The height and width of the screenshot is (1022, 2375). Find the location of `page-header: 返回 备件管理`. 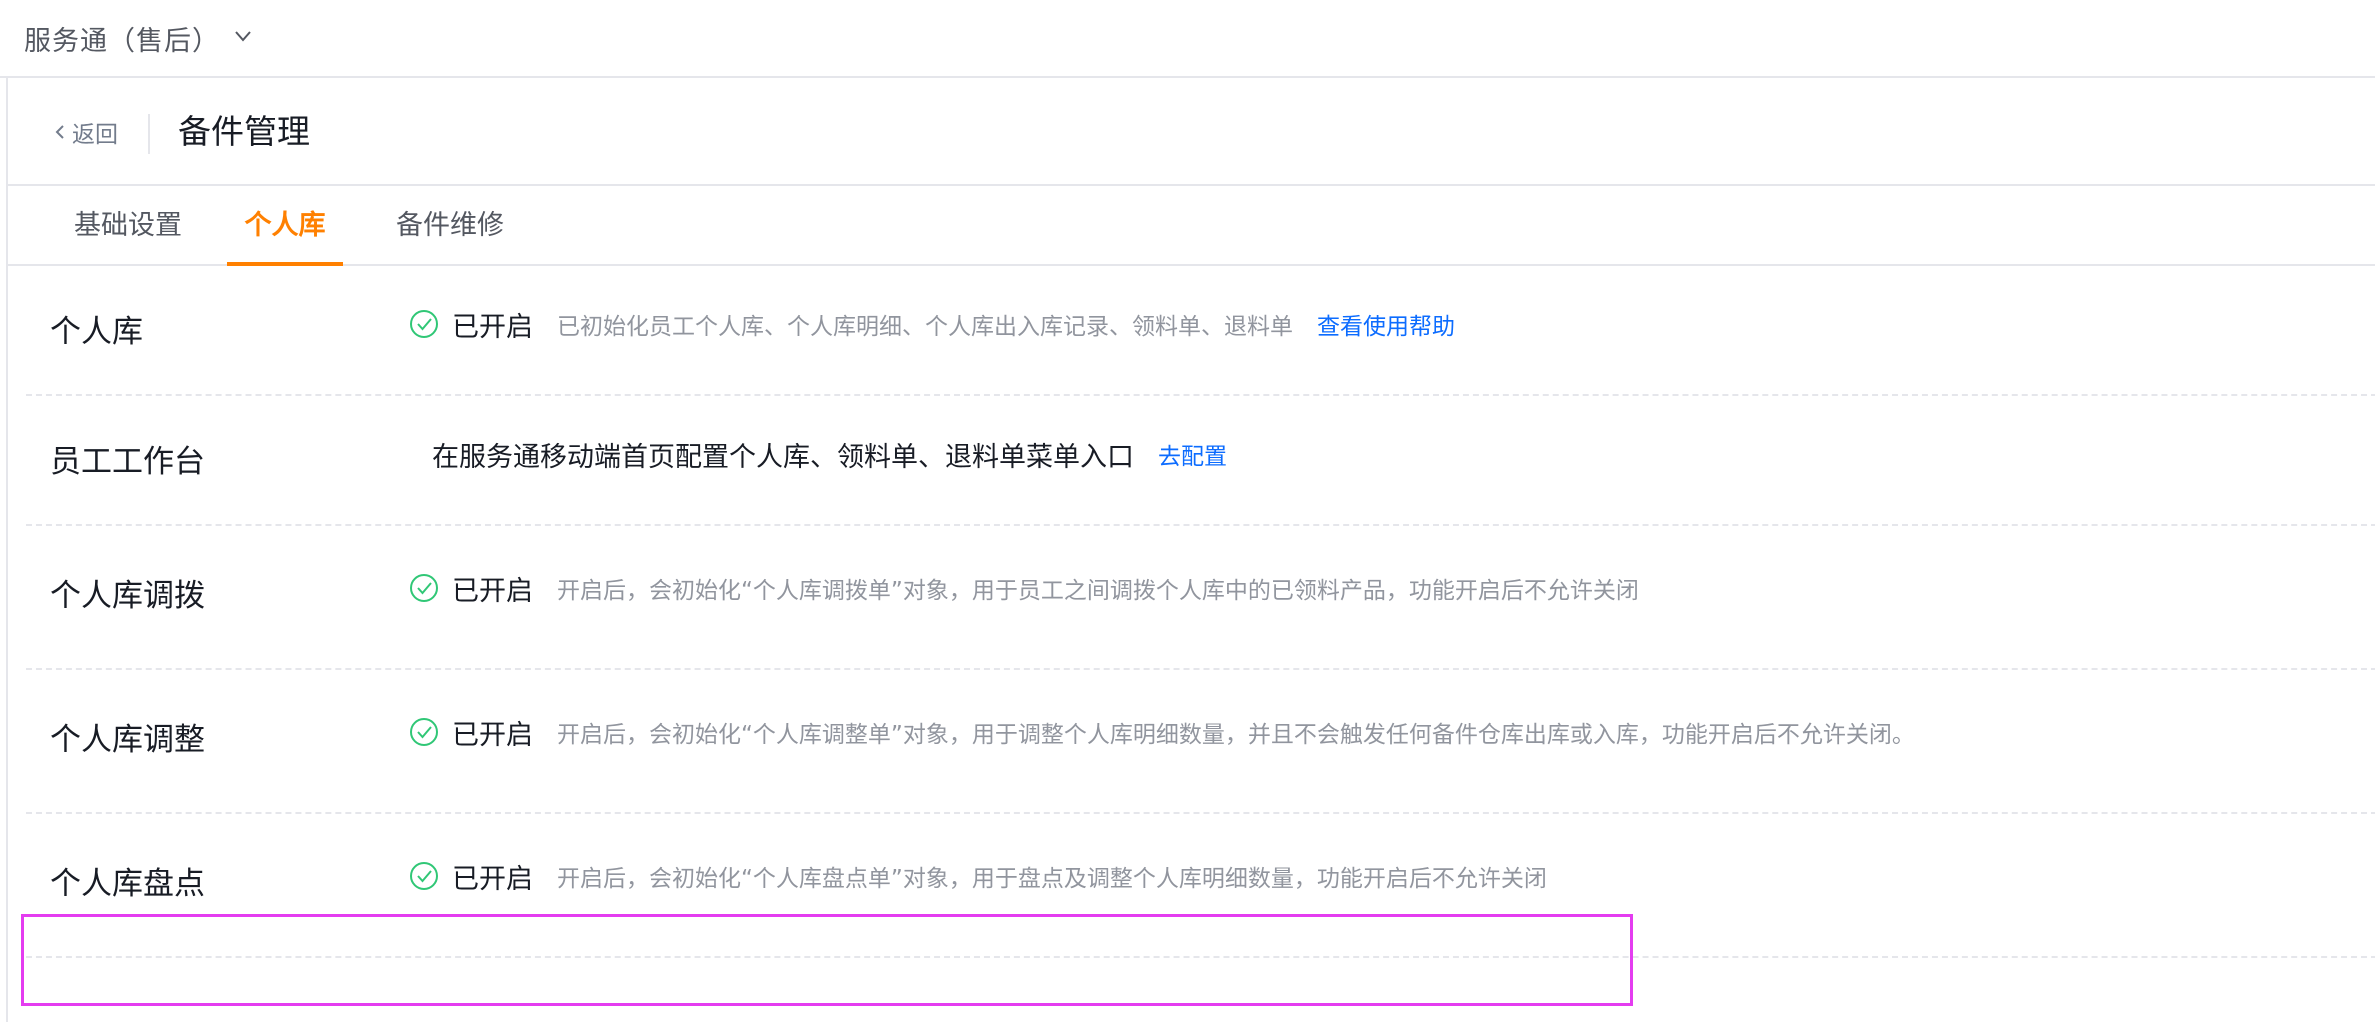

page-header: 返回 备件管理 is located at coordinates (1191, 132).